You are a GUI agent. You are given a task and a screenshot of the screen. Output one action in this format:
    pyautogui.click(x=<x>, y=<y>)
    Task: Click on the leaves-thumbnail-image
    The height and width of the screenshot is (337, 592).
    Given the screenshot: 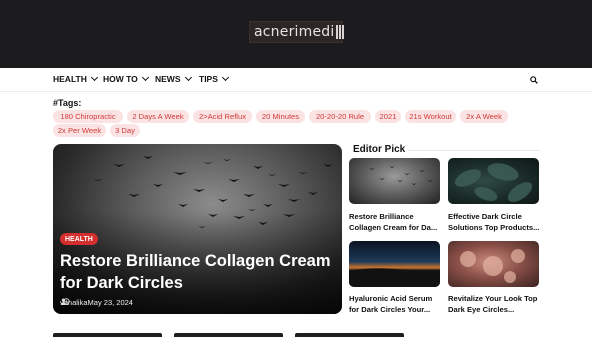 What is the action you would take?
    pyautogui.click(x=493, y=182)
    